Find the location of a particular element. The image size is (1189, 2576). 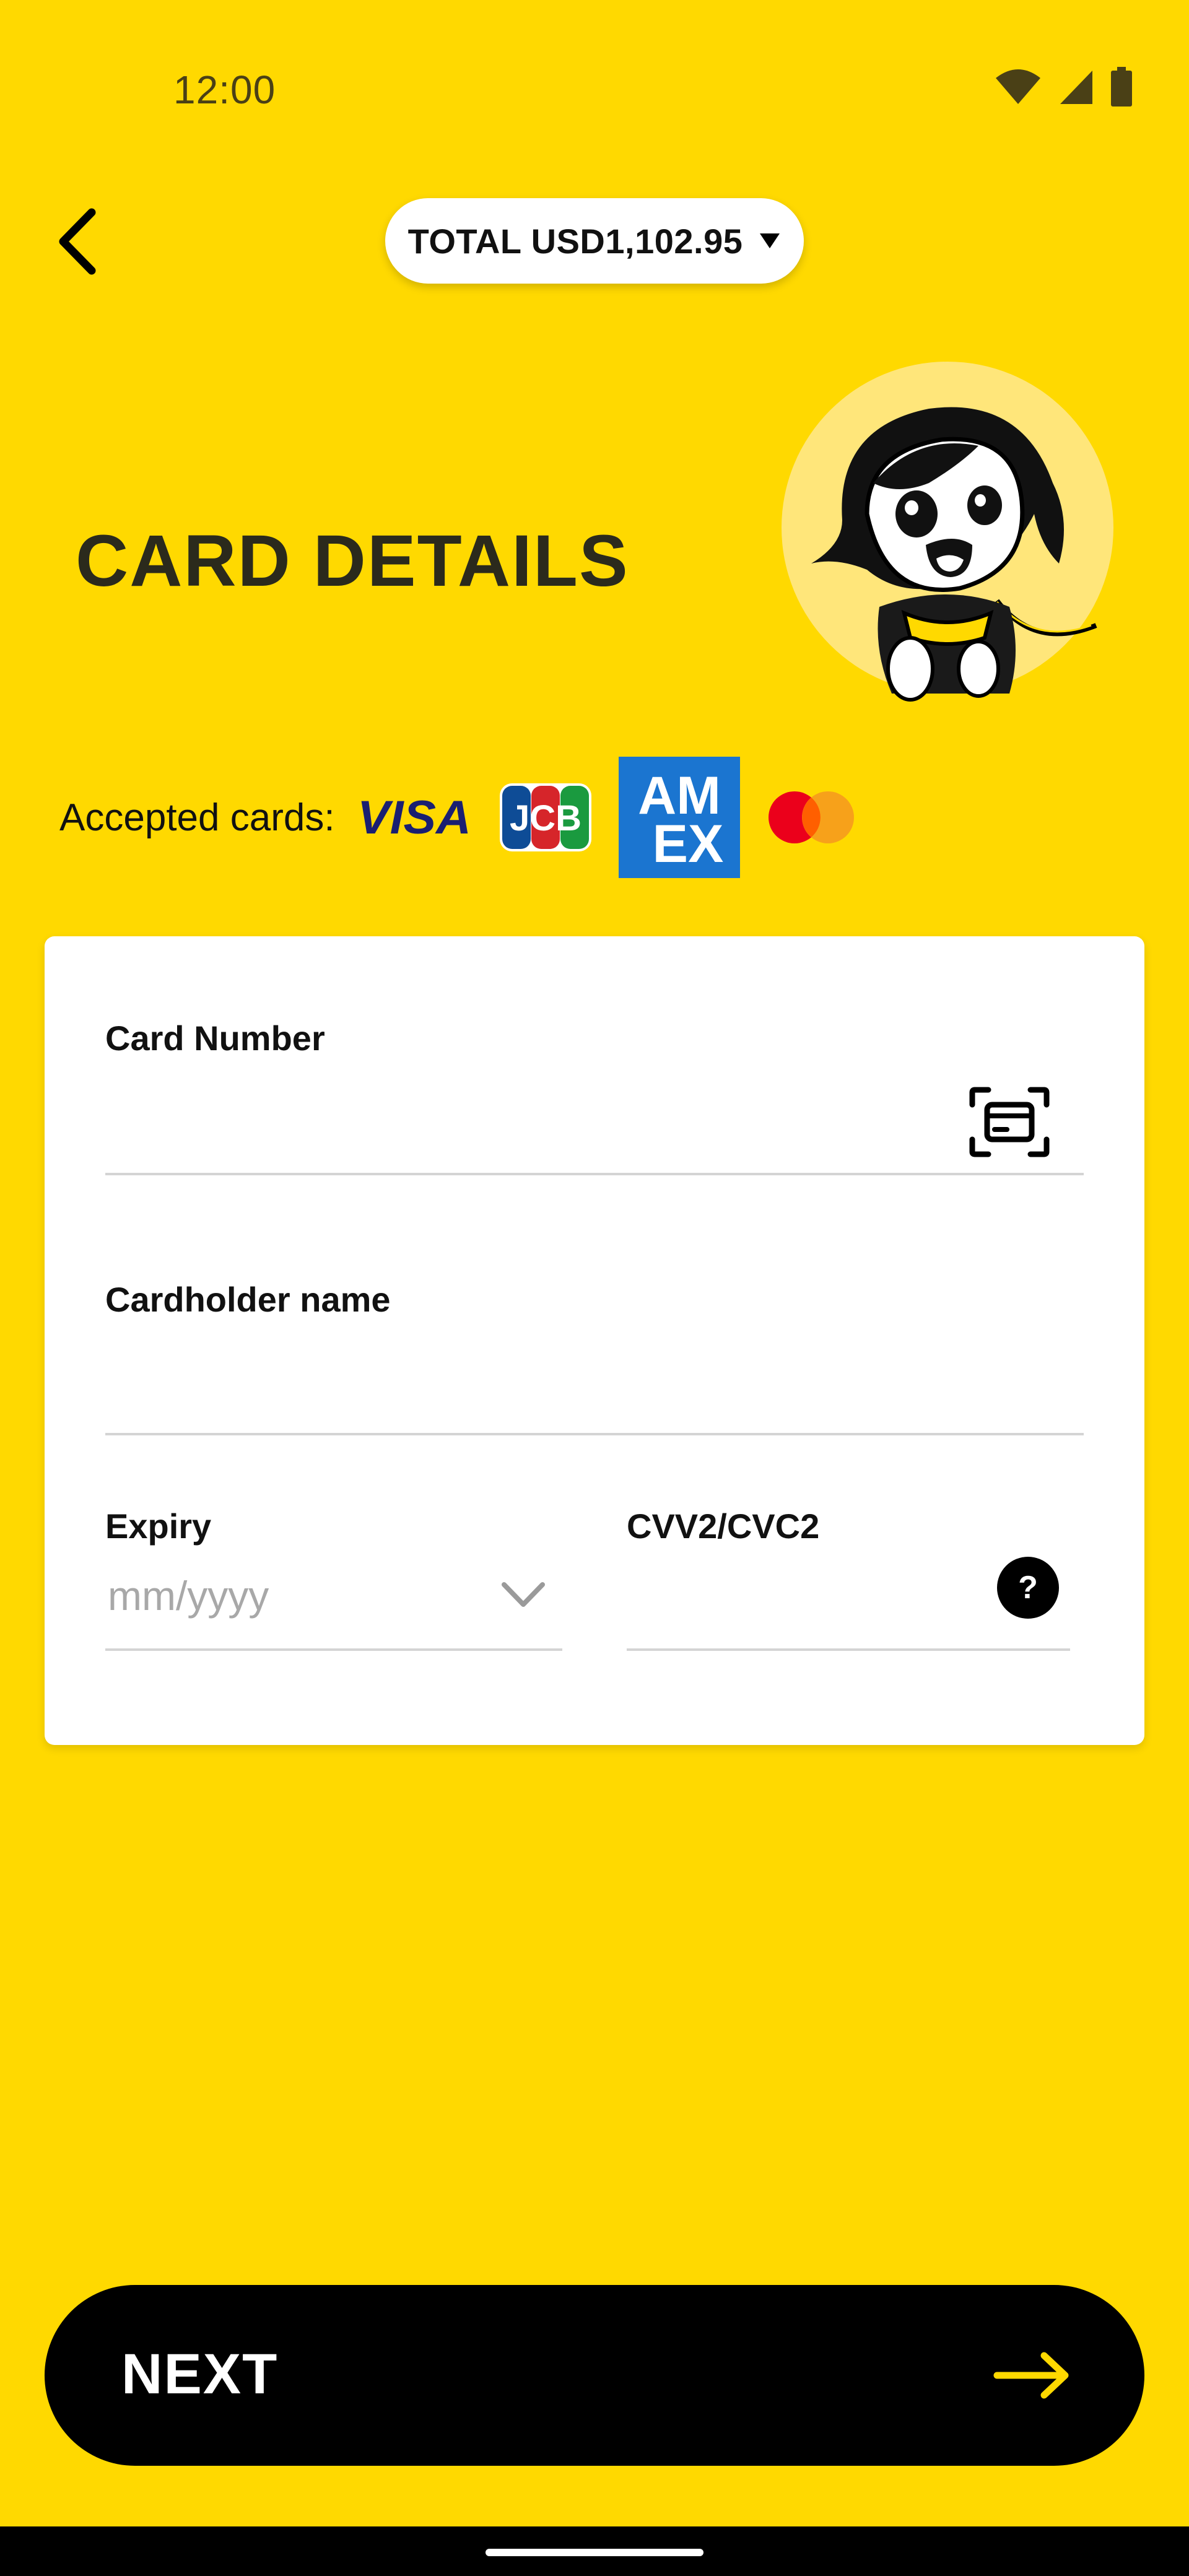

caret-down-icon is located at coordinates (770, 240).